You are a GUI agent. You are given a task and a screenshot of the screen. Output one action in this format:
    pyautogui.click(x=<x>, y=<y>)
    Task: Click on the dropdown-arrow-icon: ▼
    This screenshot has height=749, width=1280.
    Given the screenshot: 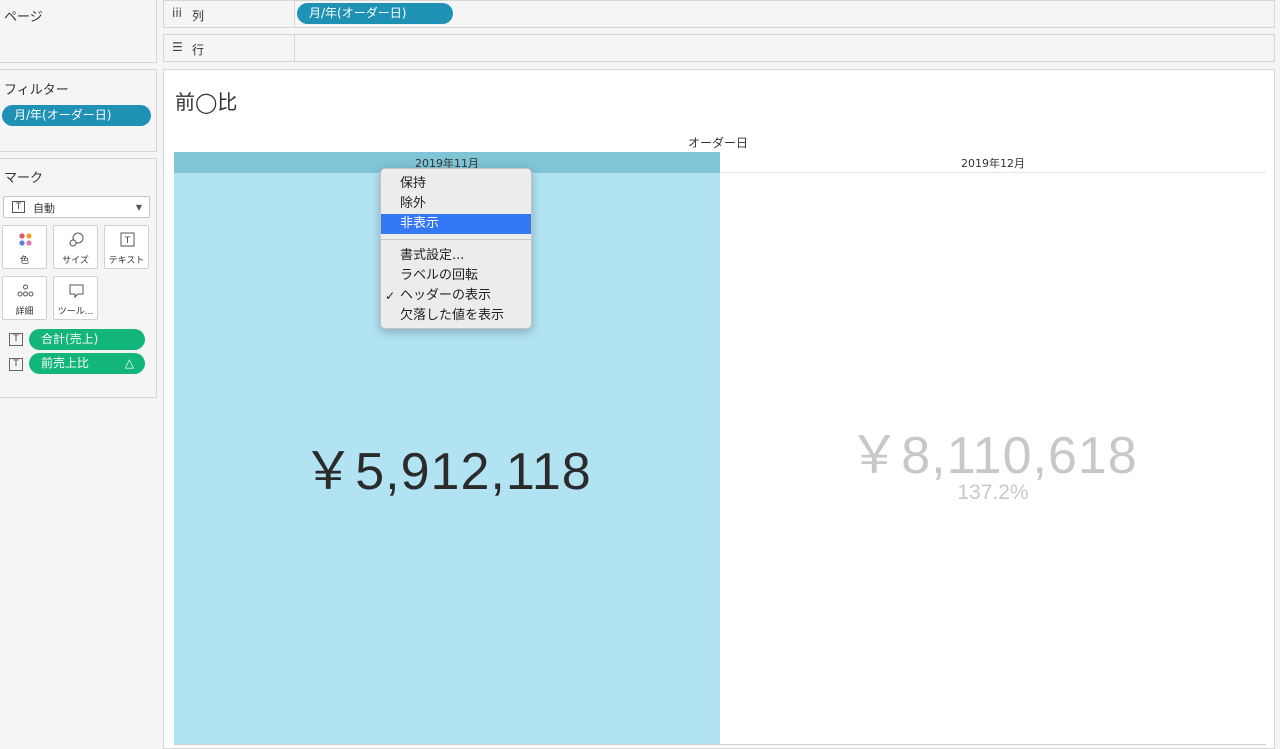 What is the action you would take?
    pyautogui.click(x=139, y=207)
    